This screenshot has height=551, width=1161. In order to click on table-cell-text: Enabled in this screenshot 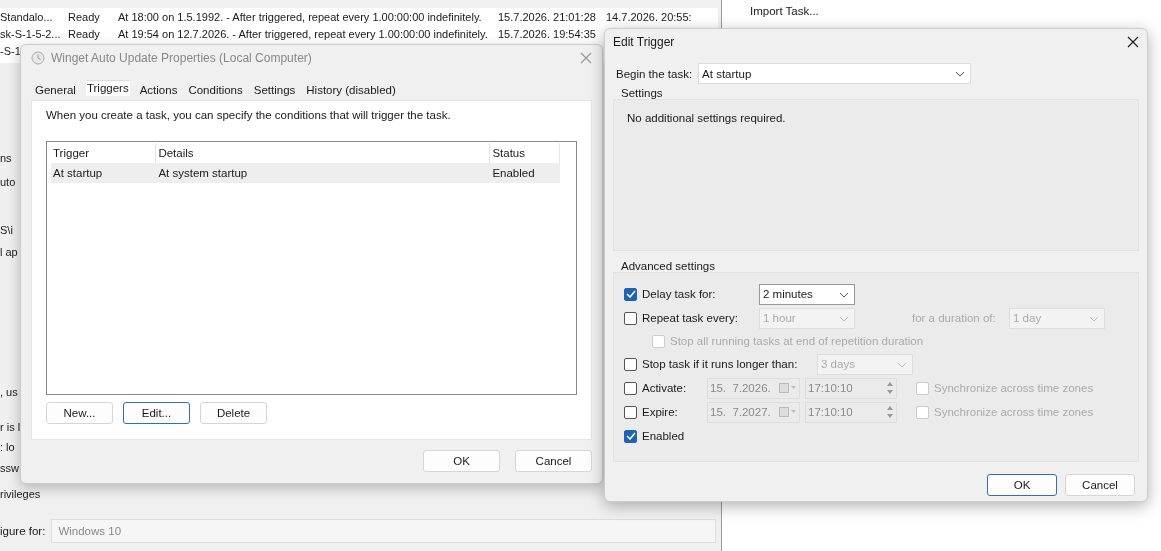, I will do `click(513, 173)`.